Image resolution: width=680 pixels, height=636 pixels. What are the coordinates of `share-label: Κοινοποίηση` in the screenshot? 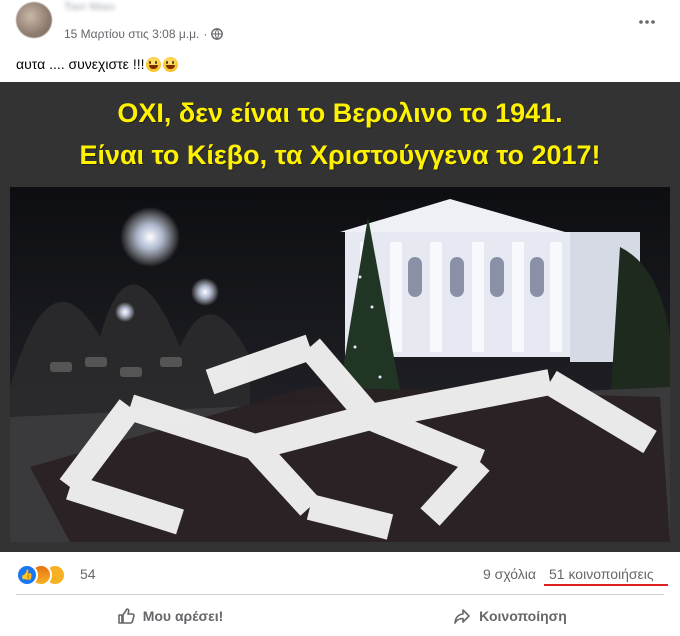 It's located at (523, 616).